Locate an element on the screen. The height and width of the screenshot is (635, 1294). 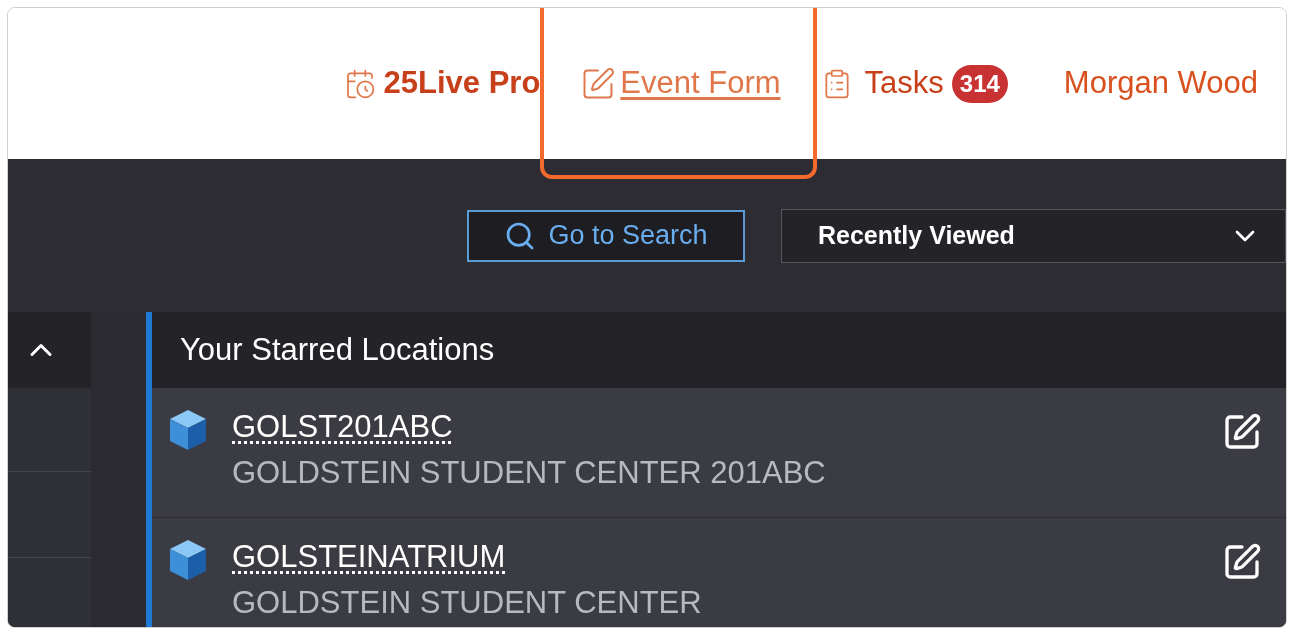
location-code-link: GOLSTEINATRIUM is located at coordinates (369, 557).